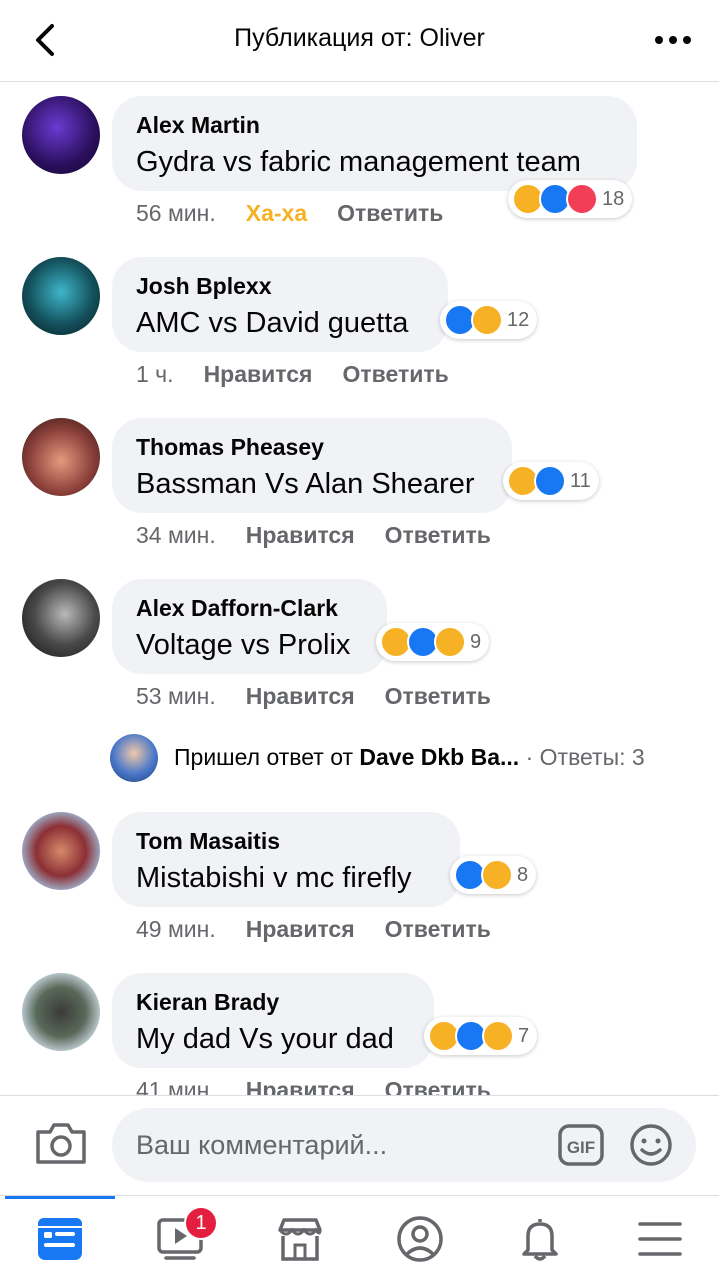 Image resolution: width=719 pixels, height=1280 pixels. I want to click on comment-author: Alex Dafforn-Clark, so click(249, 608).